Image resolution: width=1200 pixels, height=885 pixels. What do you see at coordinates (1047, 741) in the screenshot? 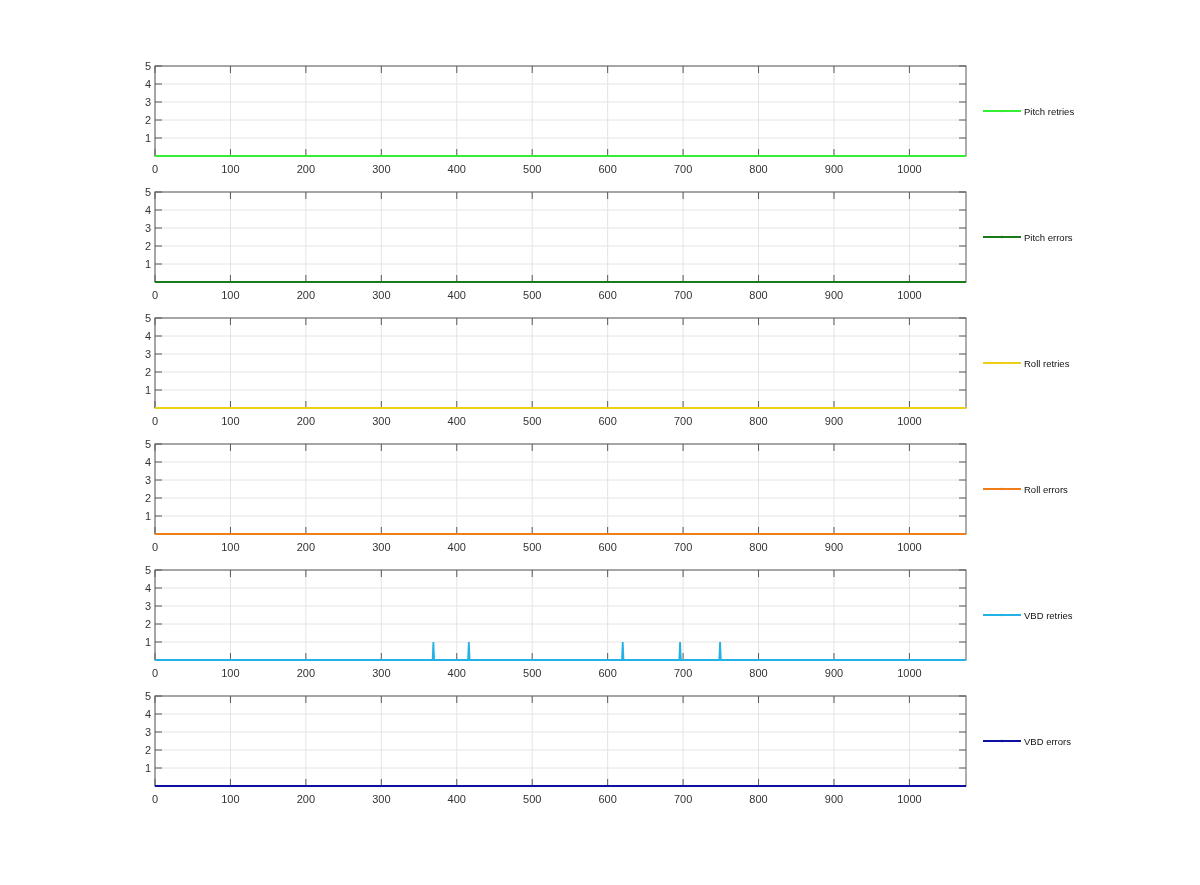
I see `legend-label: VBD errors` at bounding box center [1047, 741].